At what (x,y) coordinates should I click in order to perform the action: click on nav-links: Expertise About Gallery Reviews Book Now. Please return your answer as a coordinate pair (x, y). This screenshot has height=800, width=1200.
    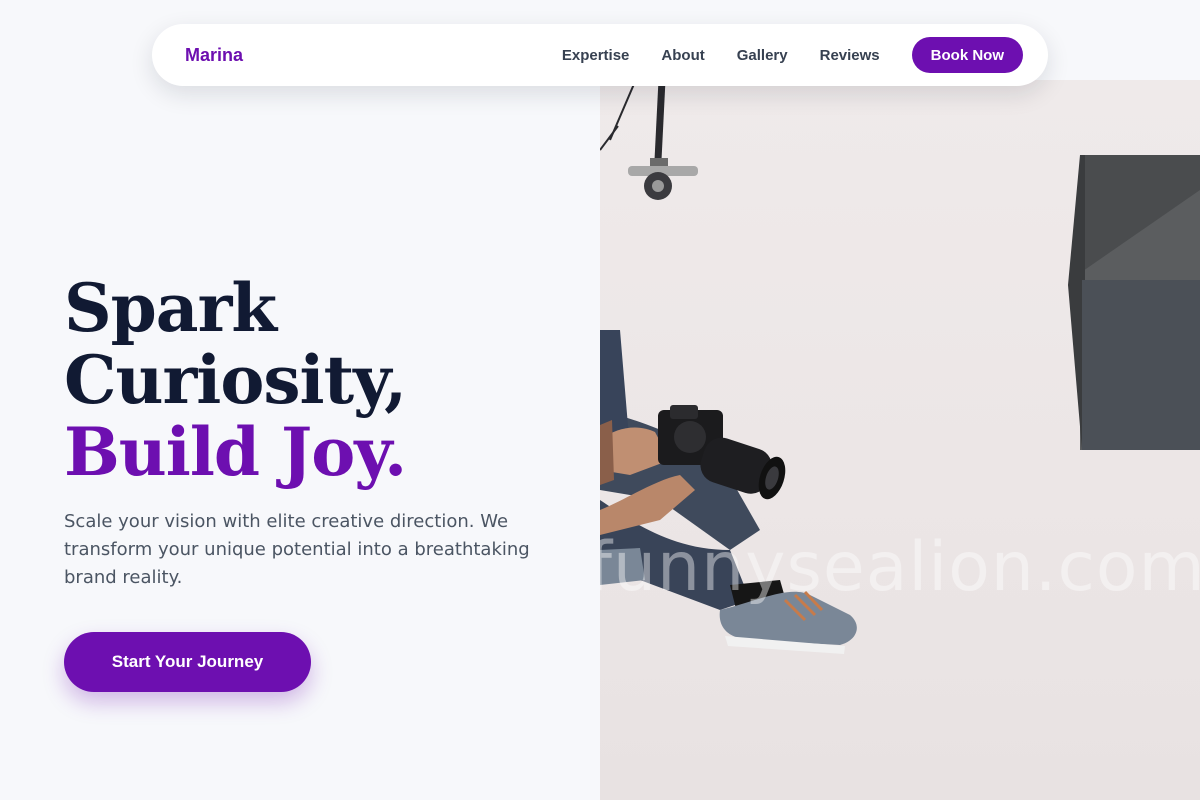
    Looking at the image, I should click on (792, 55).